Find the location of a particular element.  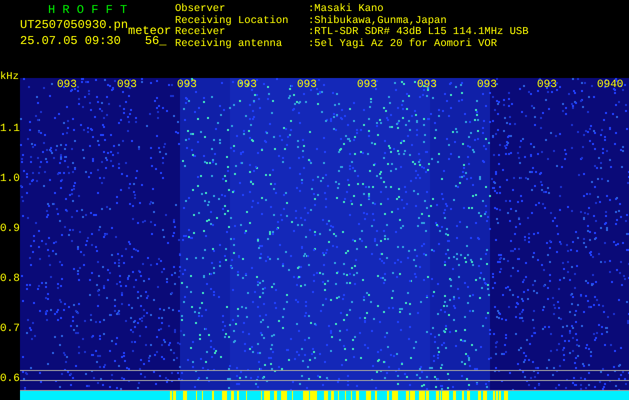

event-count: 56_ is located at coordinates (155, 41).